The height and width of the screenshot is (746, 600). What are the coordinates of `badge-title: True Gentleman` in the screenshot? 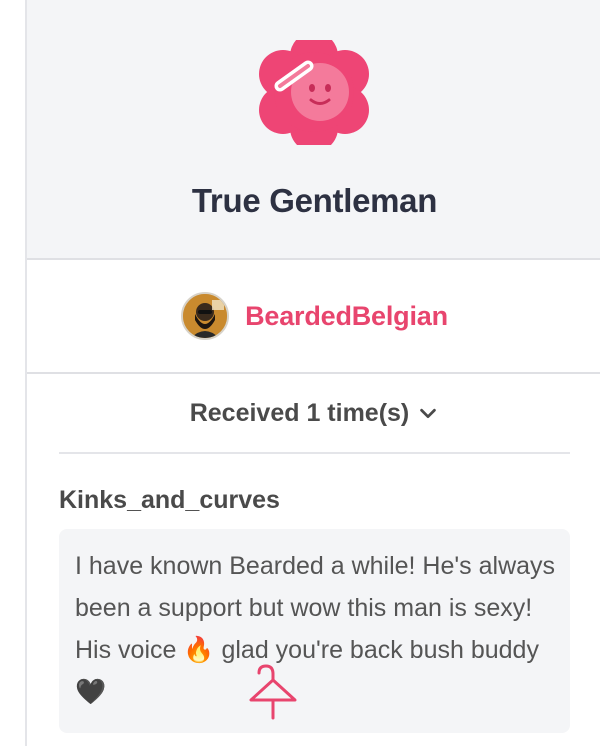 It's located at (314, 200).